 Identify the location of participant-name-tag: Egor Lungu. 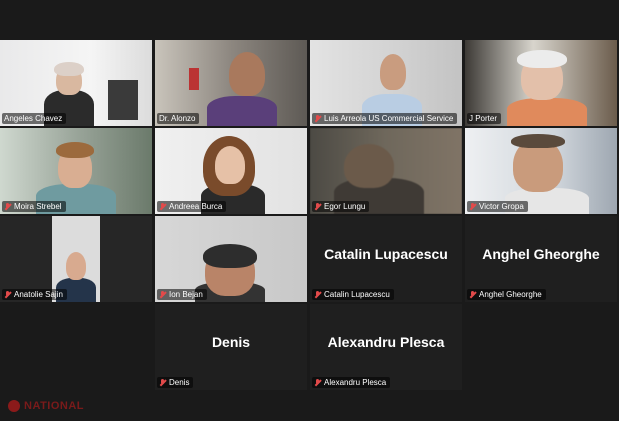
(341, 206).